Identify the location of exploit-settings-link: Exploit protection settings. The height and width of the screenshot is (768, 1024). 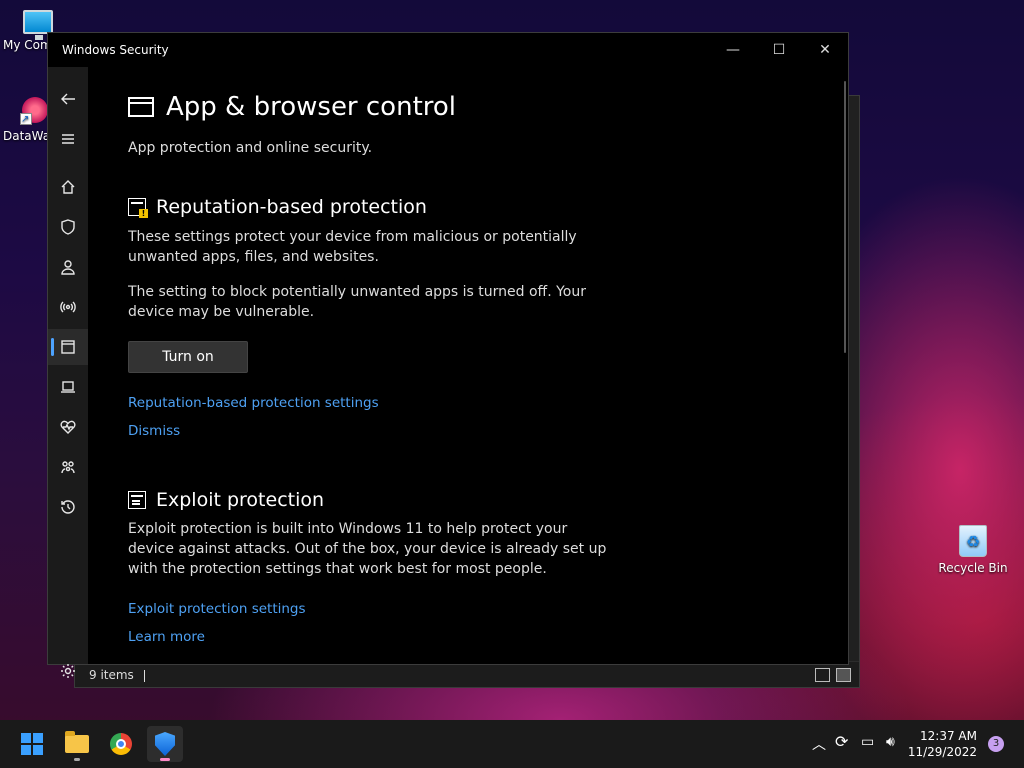
(483, 609).